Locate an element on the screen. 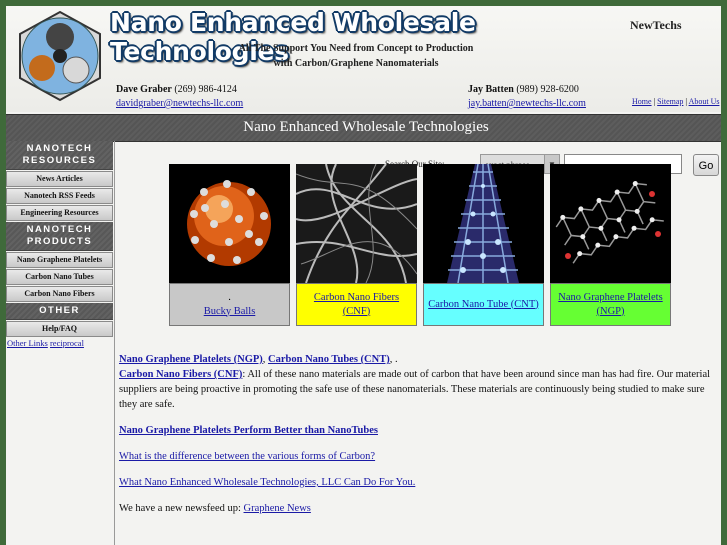 Image resolution: width=727 pixels, height=545 pixels. contact-email-link: davidgraber@newtechs-llc.com is located at coordinates (179, 103).